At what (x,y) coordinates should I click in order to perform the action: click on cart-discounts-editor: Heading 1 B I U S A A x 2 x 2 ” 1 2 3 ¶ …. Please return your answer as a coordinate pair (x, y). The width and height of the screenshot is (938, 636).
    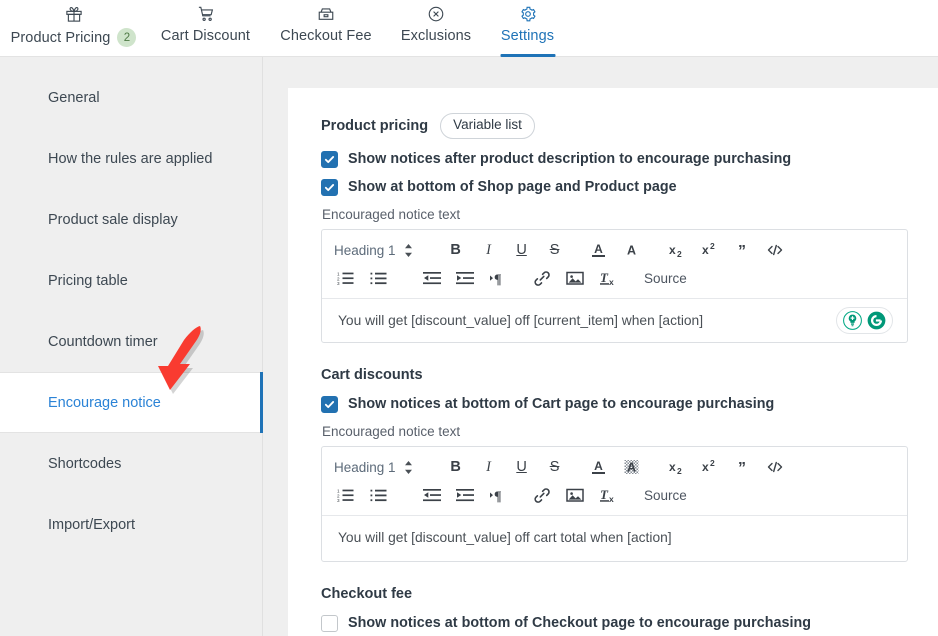
    Looking at the image, I should click on (614, 503).